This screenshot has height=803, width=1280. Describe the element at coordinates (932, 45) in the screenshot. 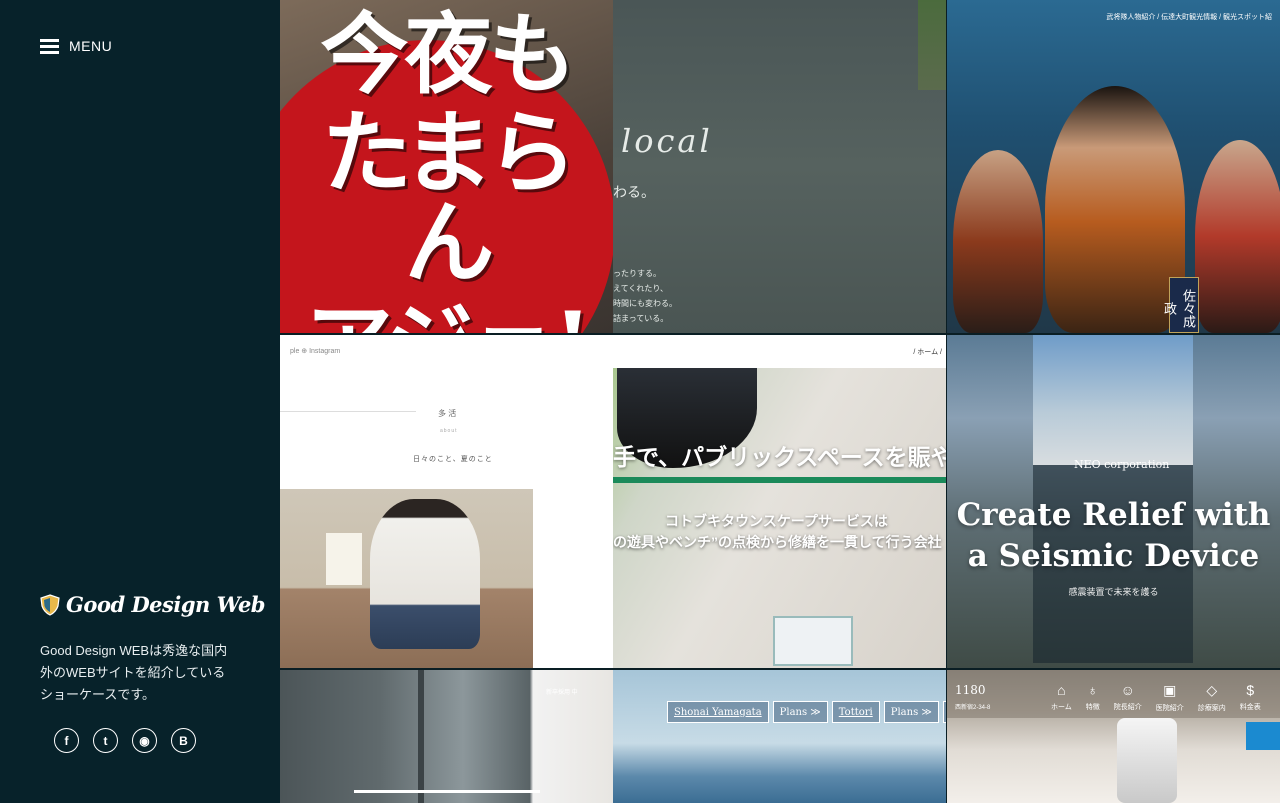

I see `foliage` at that location.